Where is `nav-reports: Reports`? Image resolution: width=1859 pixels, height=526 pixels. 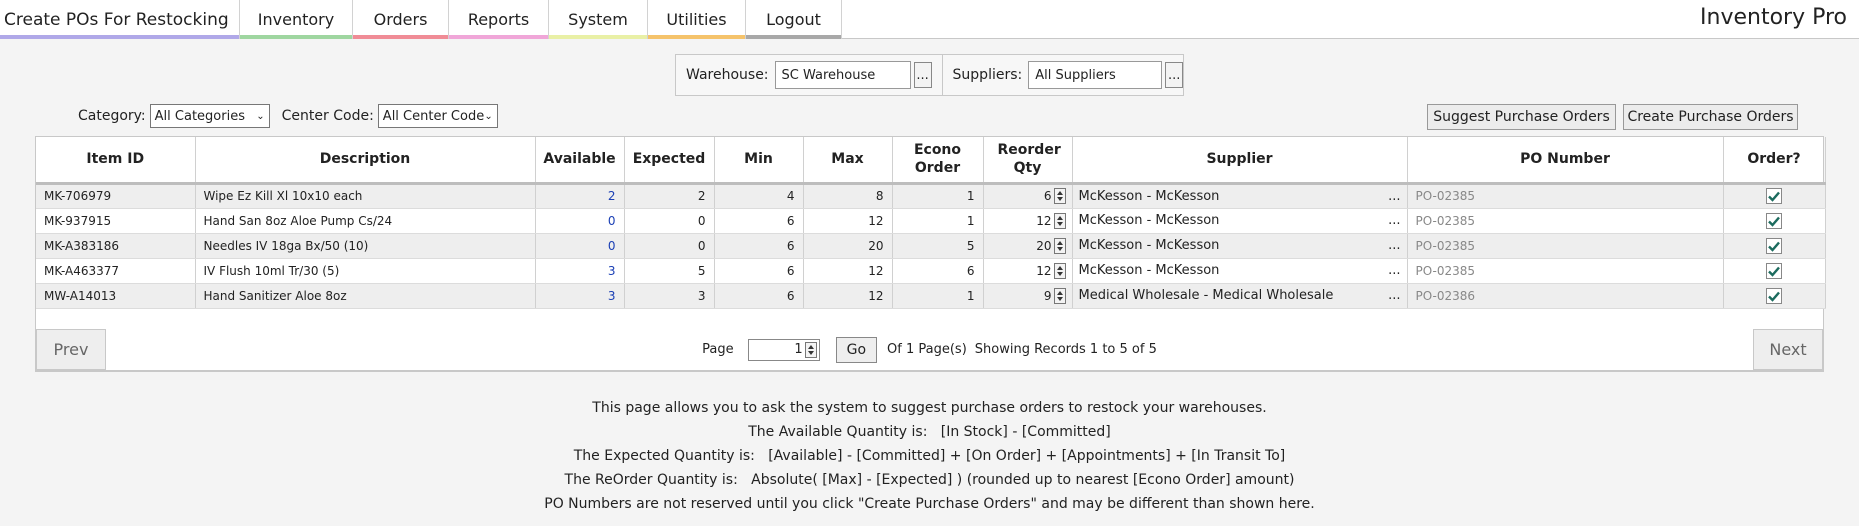
nav-reports: Reports is located at coordinates (499, 19).